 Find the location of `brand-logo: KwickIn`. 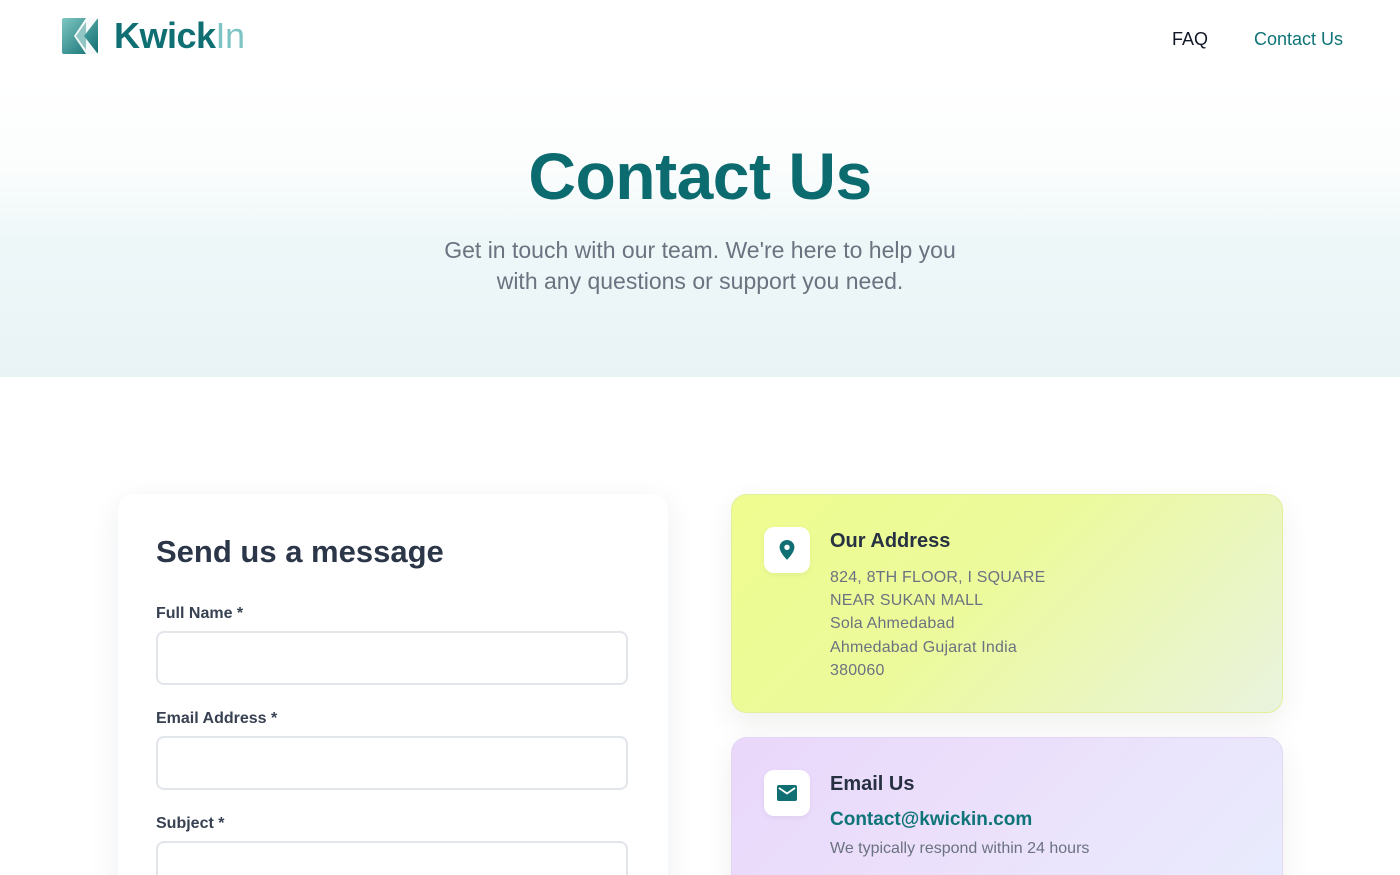

brand-logo: KwickIn is located at coordinates (153, 36).